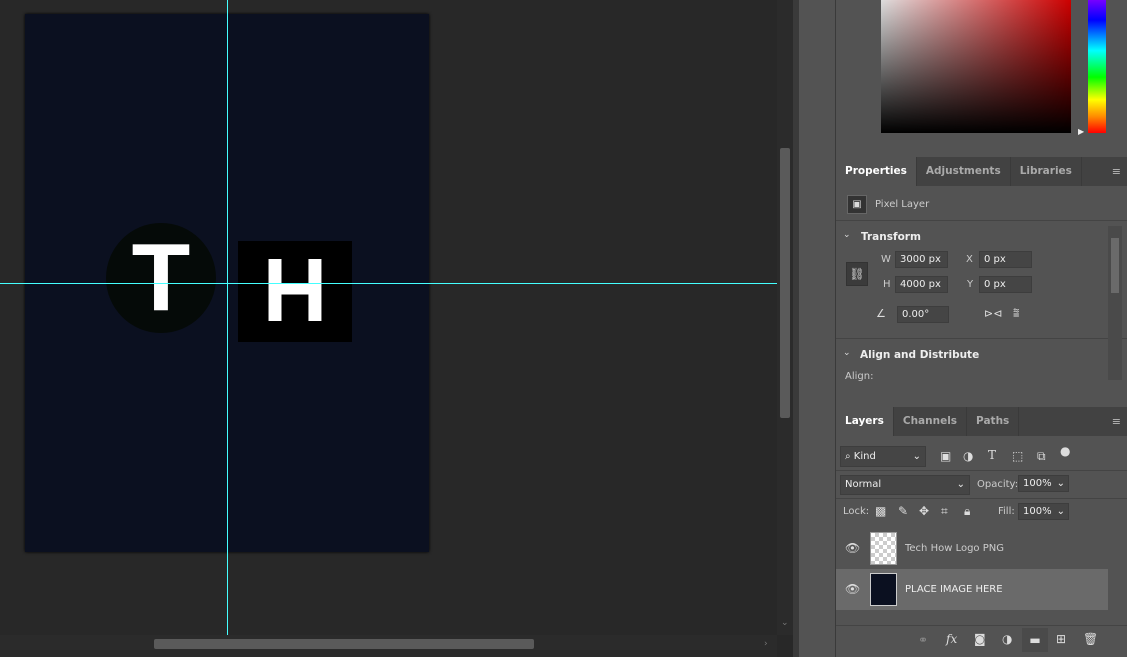 The width and height of the screenshot is (1127, 657). What do you see at coordinates (1007, 639) in the screenshot?
I see `adjustment-layer-icon: ◑` at bounding box center [1007, 639].